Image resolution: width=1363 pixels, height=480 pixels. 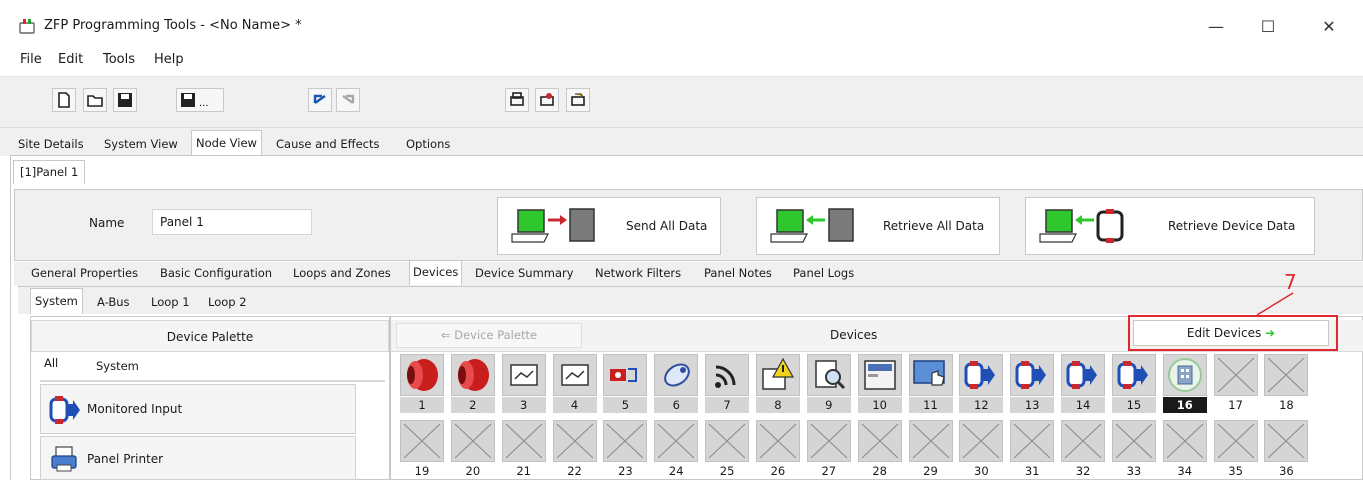 I want to click on tab-loops-and-zones: Loops and Zones, so click(x=342, y=273).